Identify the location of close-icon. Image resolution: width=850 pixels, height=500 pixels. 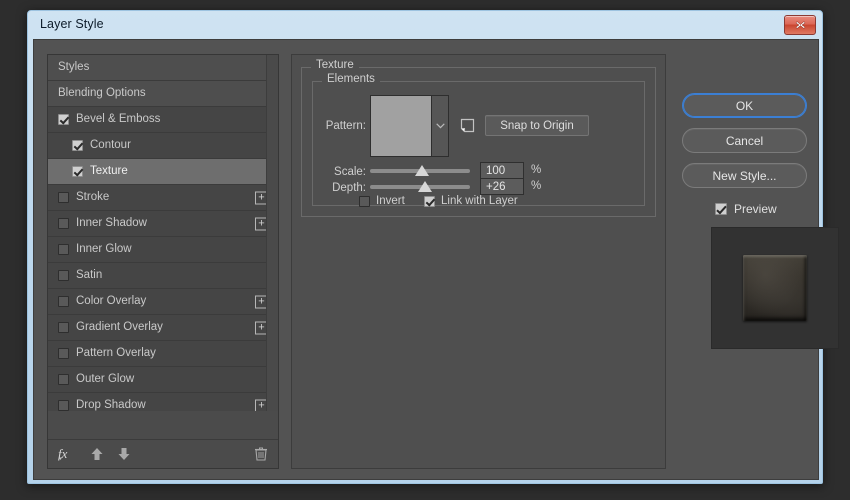
(800, 25).